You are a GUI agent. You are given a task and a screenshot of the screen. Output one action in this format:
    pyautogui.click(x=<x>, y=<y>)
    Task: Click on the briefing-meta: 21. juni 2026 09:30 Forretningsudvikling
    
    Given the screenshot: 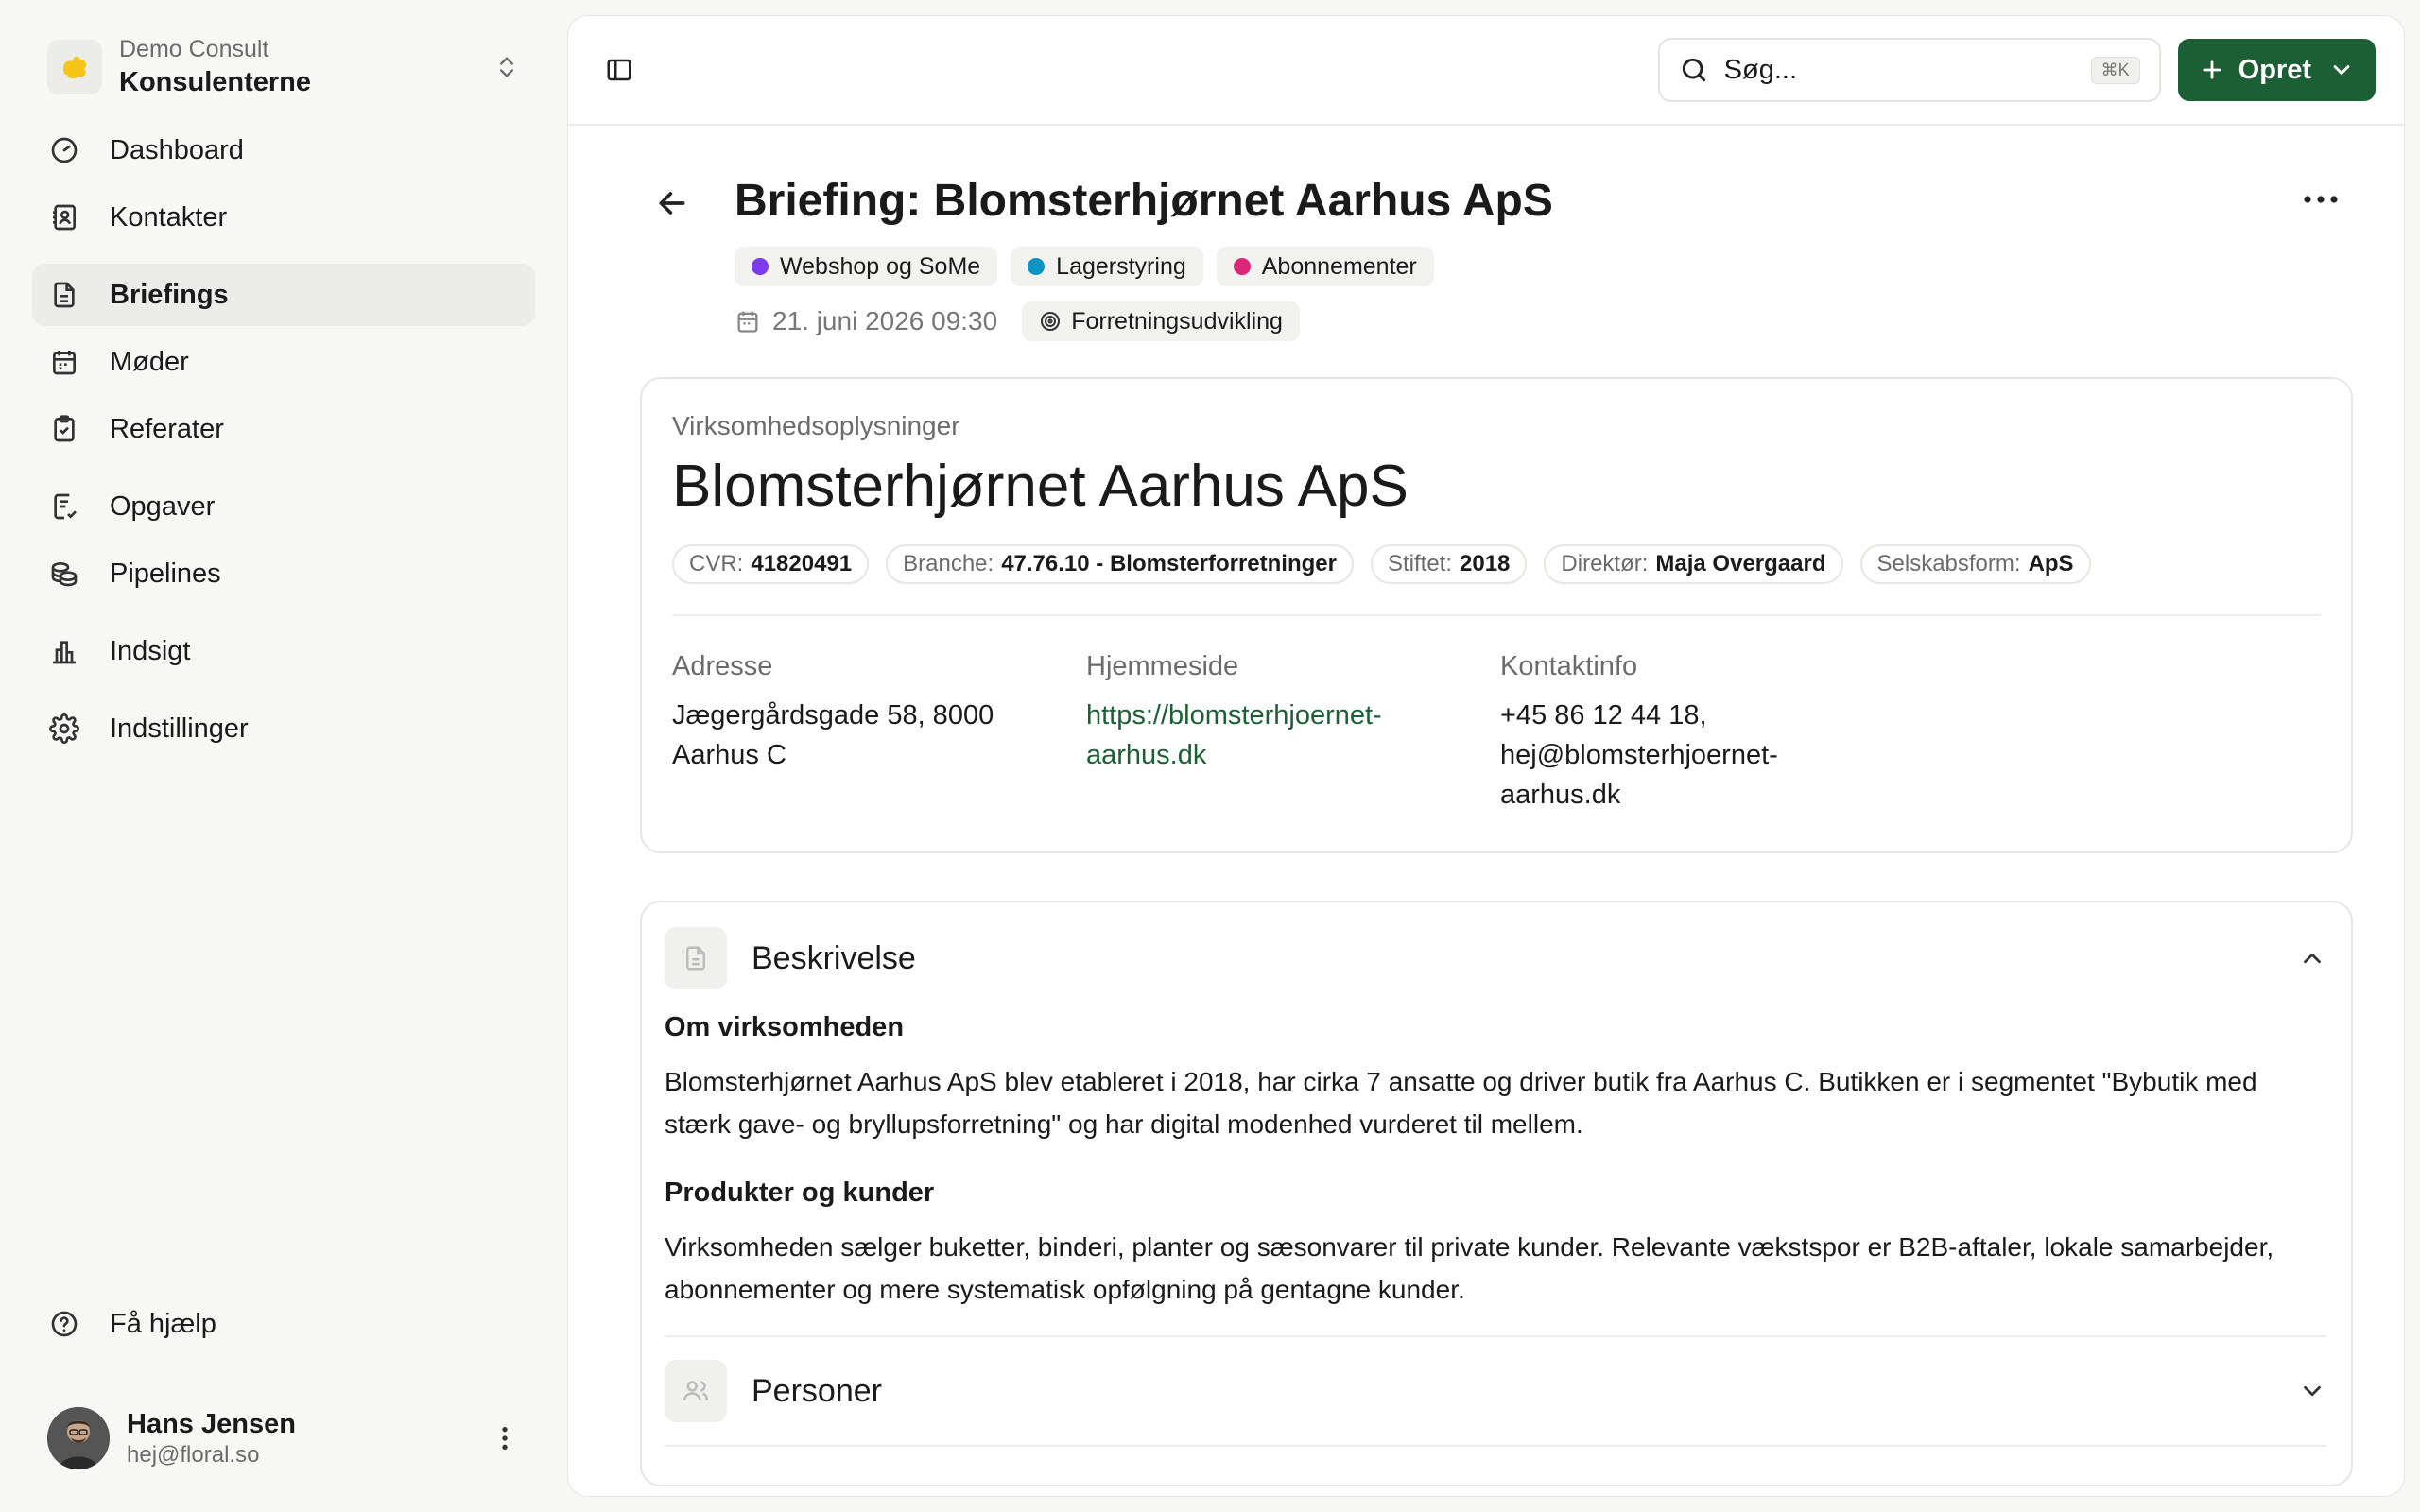 What is the action you would take?
    pyautogui.click(x=1018, y=321)
    